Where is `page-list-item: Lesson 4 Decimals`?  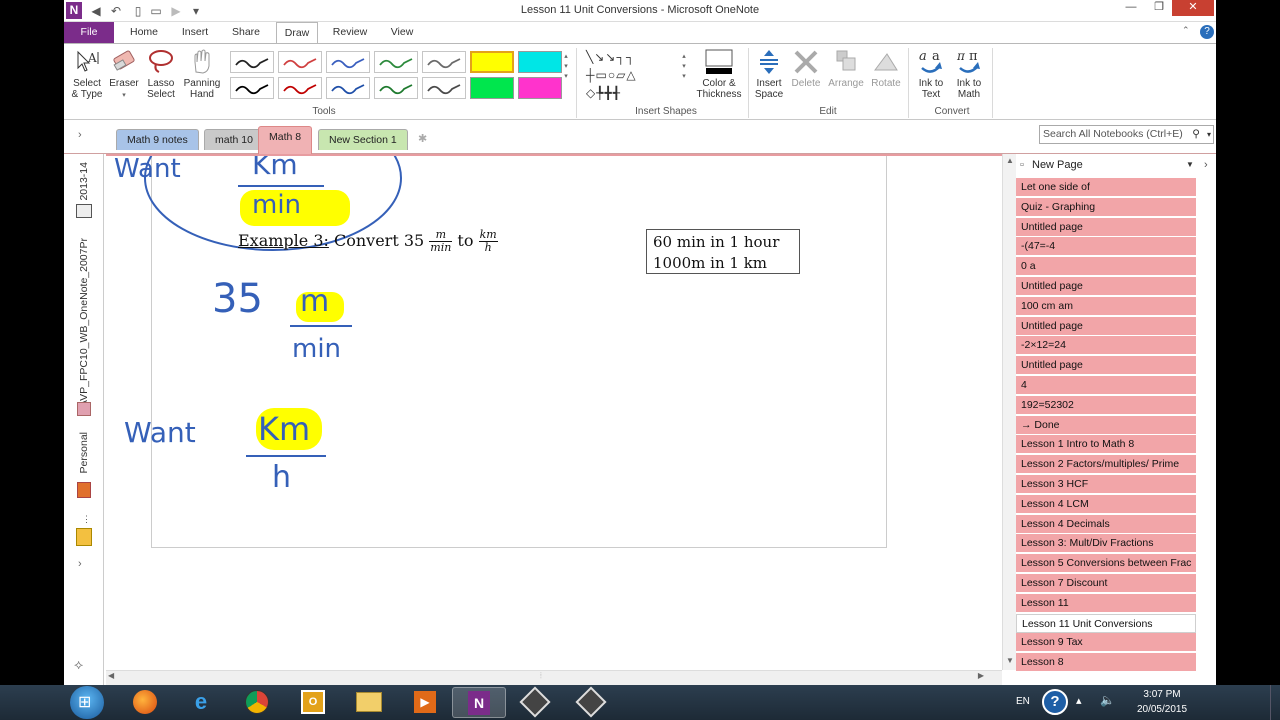
page-list-item: Lesson 4 Decimals is located at coordinates (1106, 524).